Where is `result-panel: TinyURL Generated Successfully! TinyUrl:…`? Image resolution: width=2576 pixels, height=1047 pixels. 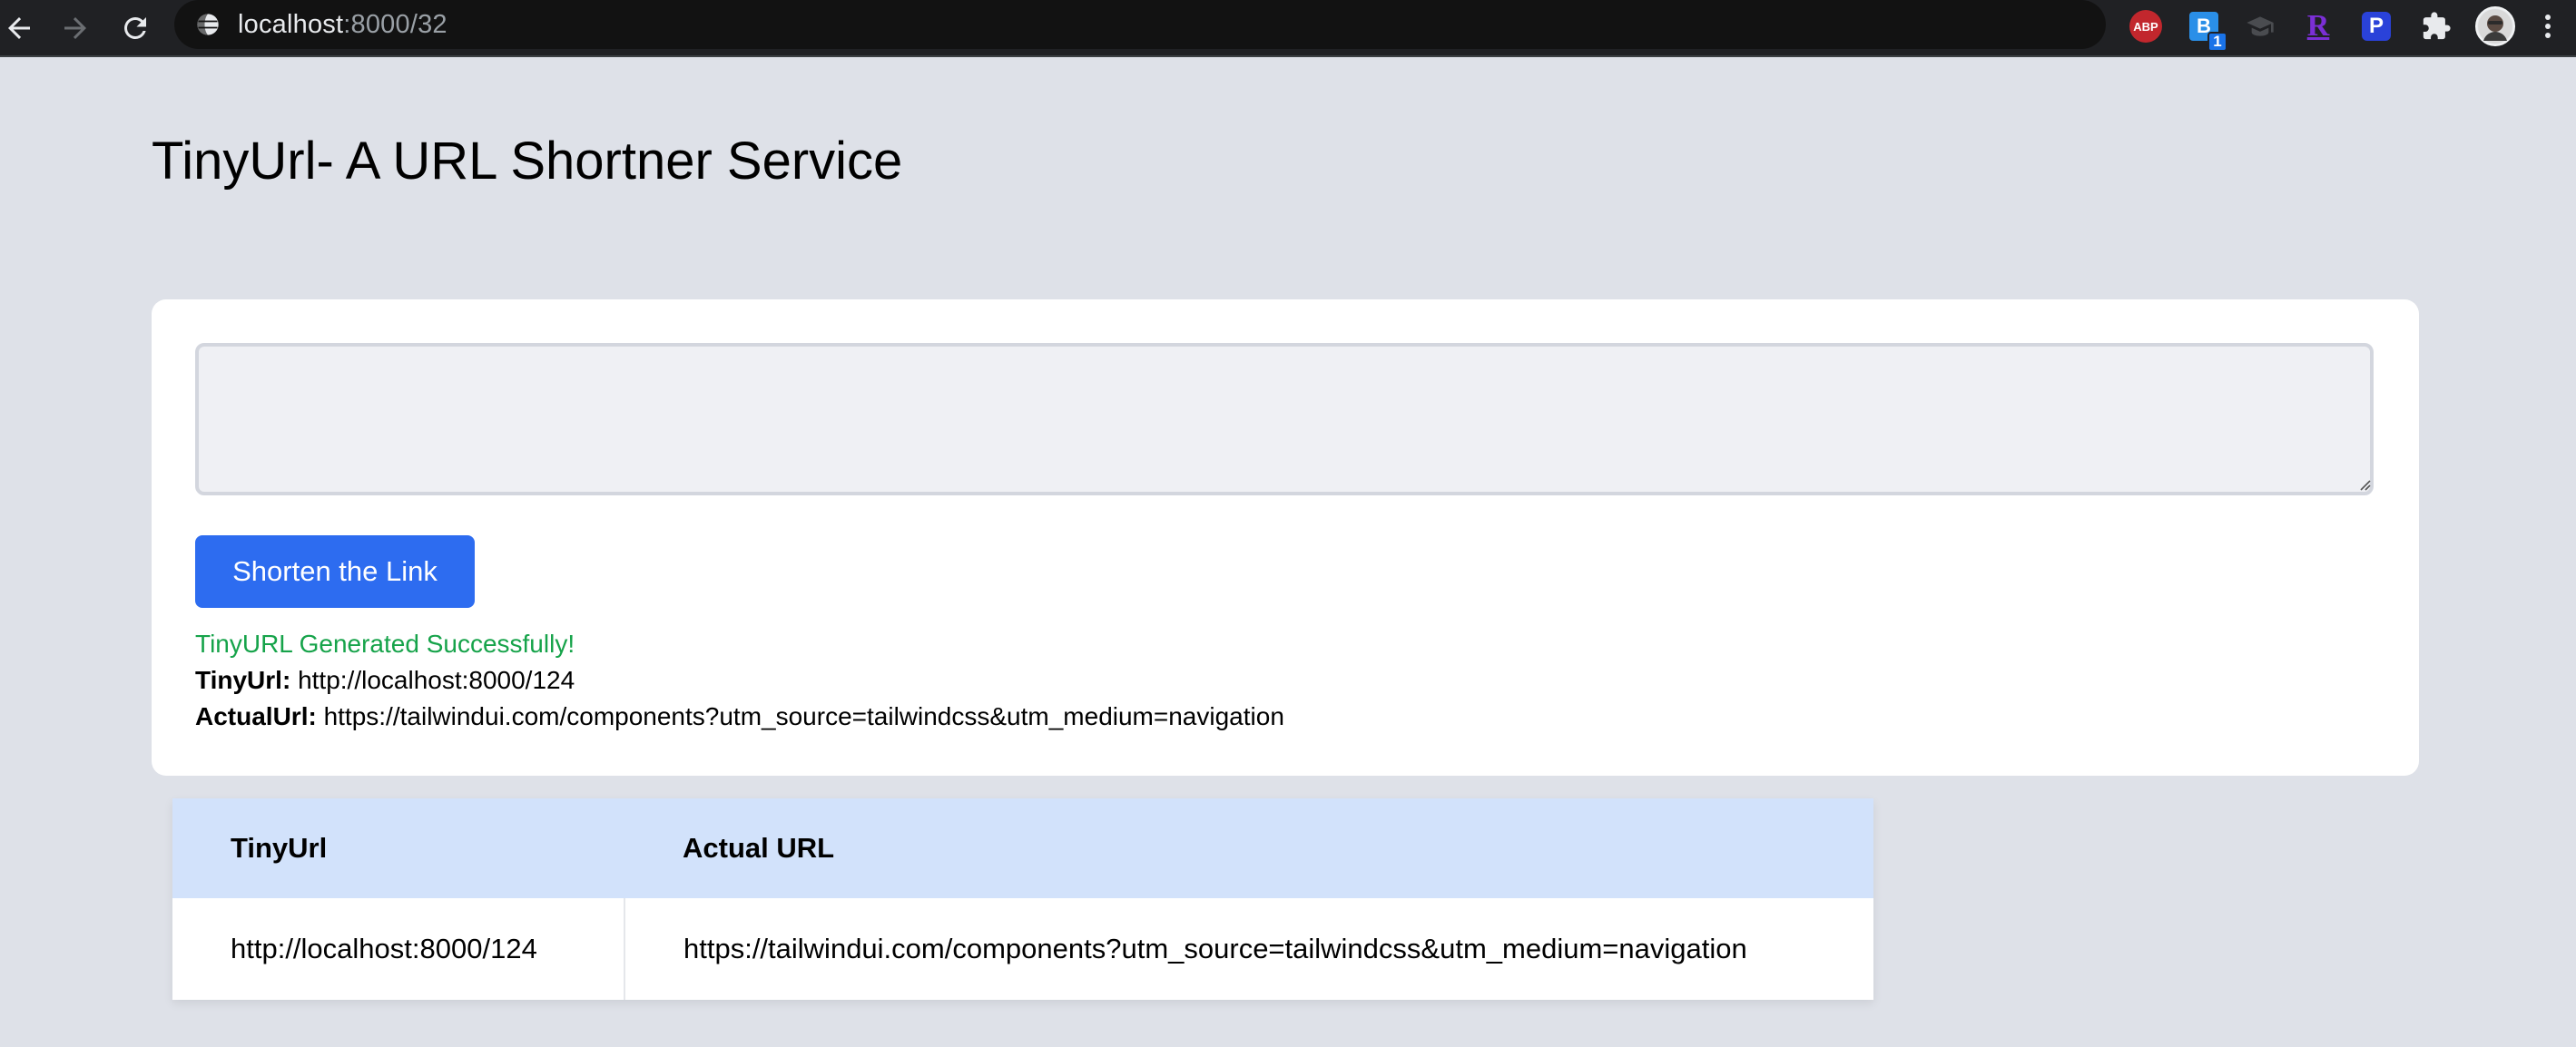 result-panel: TinyURL Generated Successfully! TinyUrl:… is located at coordinates (739, 680).